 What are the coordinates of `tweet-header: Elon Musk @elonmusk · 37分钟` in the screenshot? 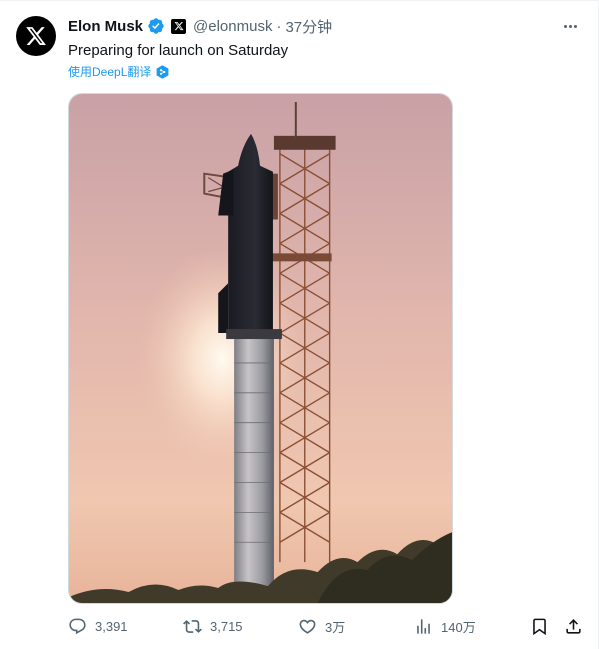 It's located at (200, 26).